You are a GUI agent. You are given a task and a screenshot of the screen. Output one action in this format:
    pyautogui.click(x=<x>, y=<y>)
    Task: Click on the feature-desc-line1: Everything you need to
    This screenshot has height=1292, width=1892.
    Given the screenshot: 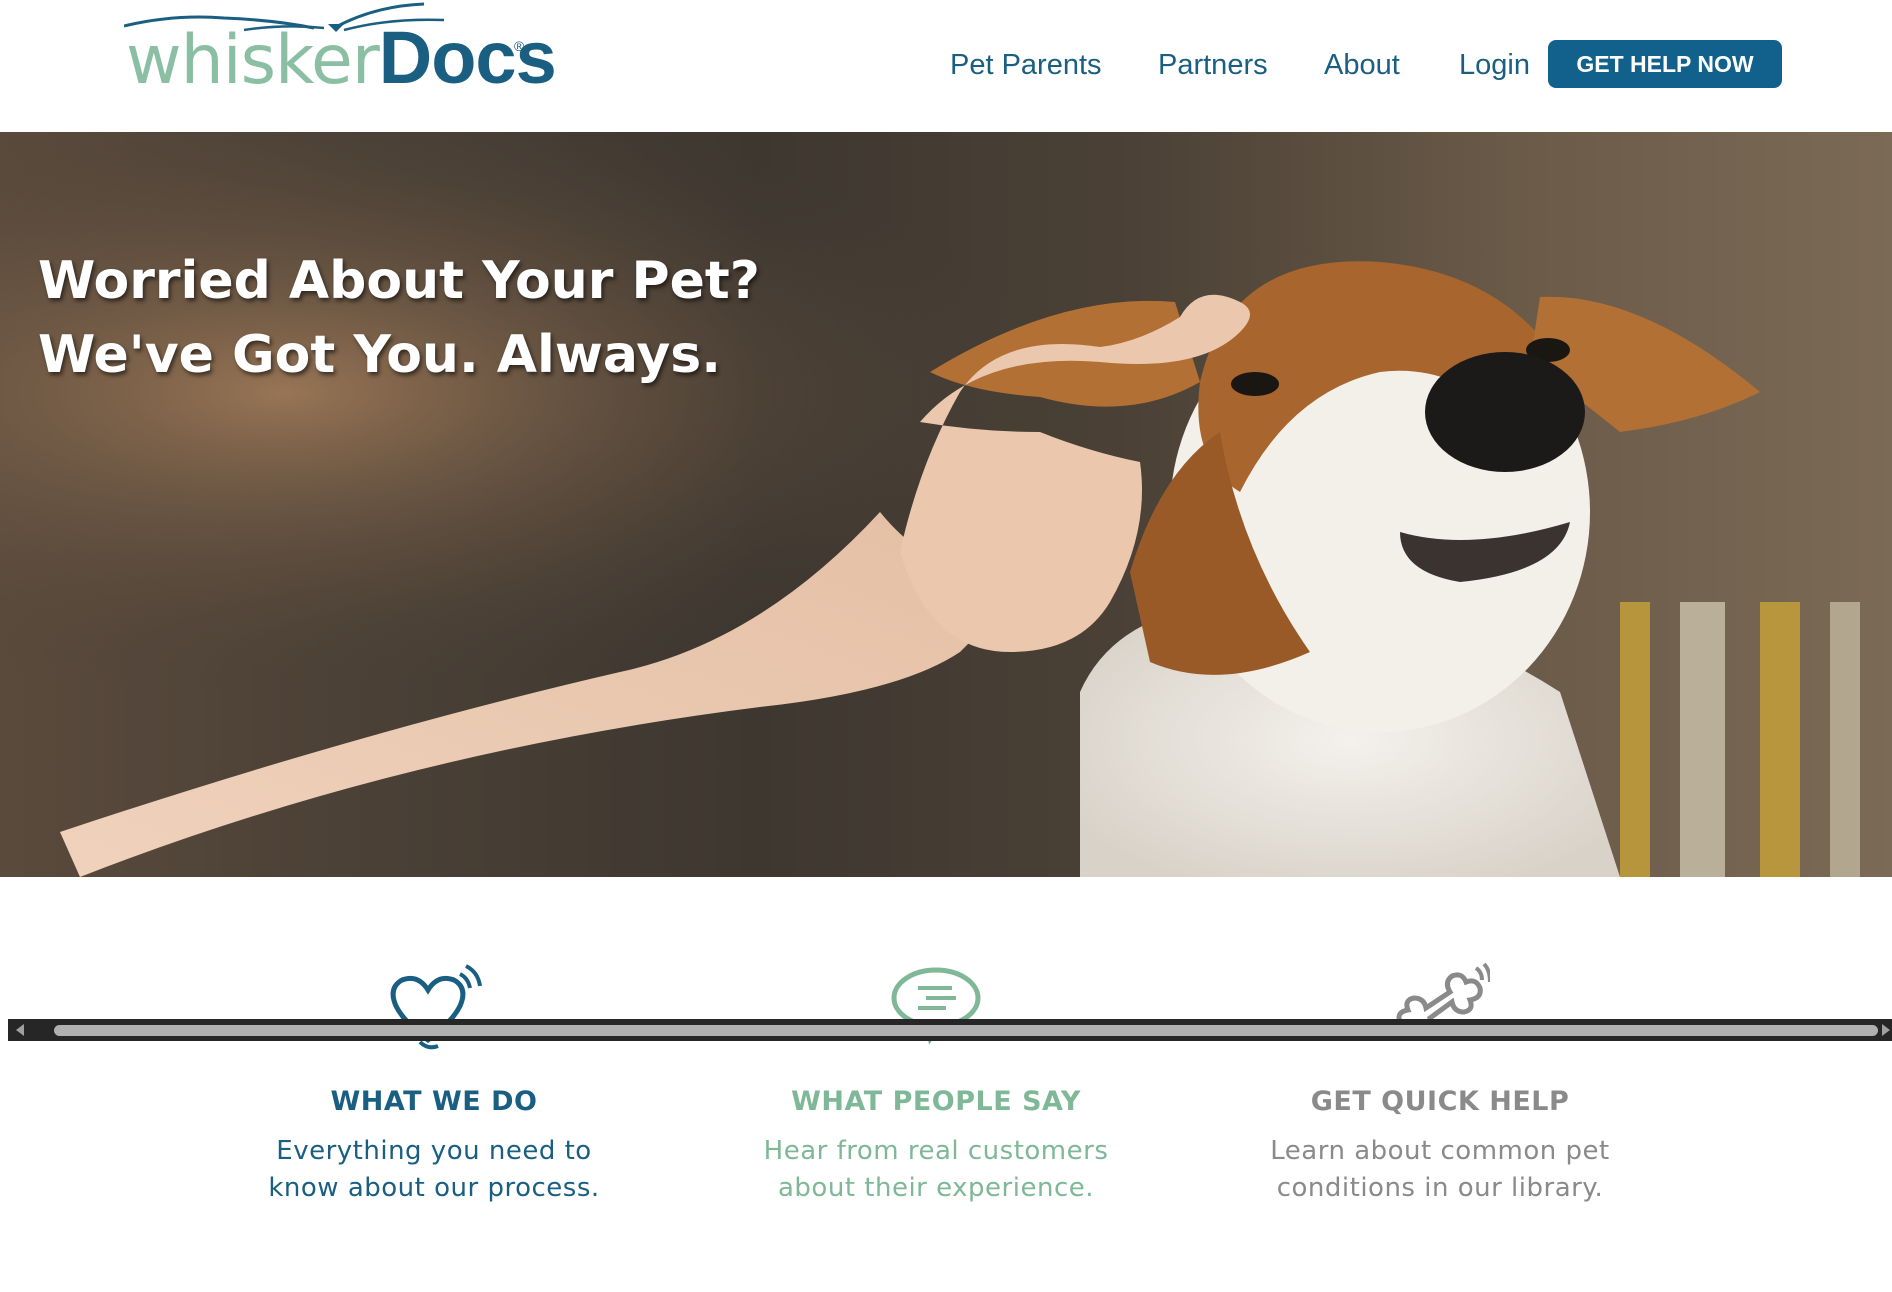 What is the action you would take?
    pyautogui.click(x=434, y=1151)
    